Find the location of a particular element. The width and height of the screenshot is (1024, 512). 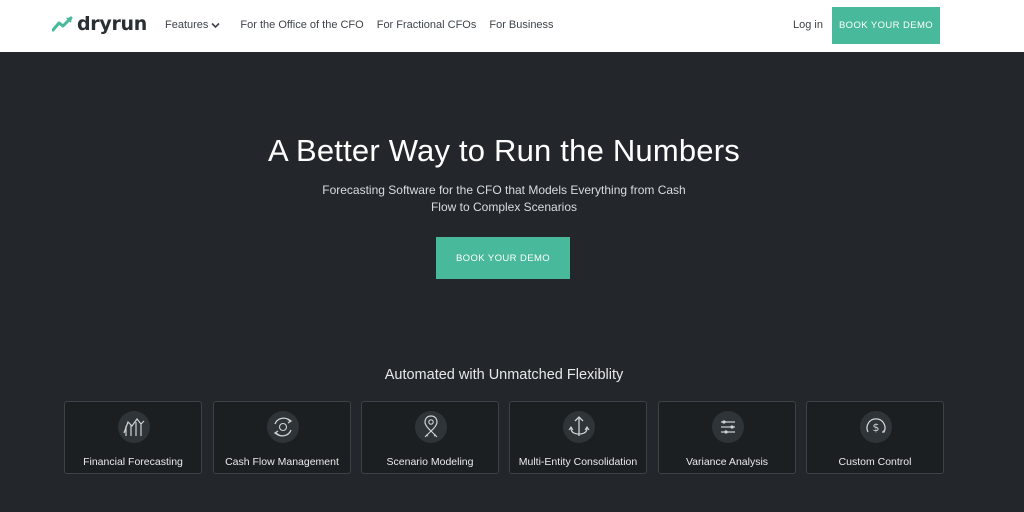

book-demo-button-hero: BOOK YOUR DEMO is located at coordinates (503, 258).